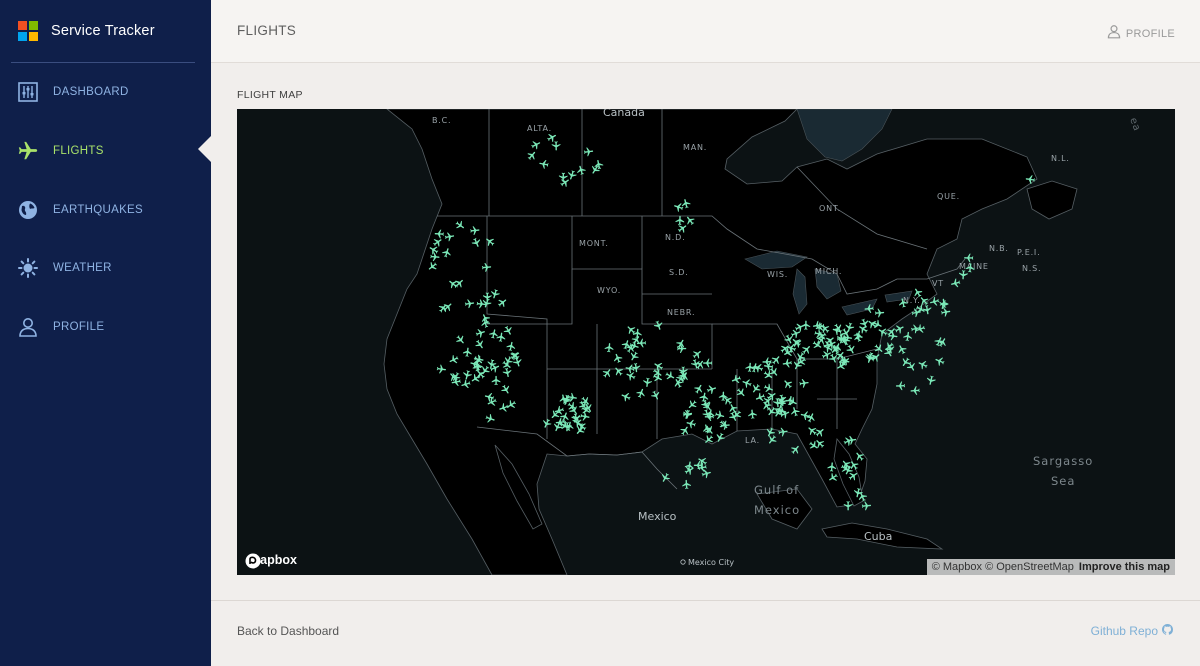 The height and width of the screenshot is (666, 1200). Describe the element at coordinates (777, 510) in the screenshot. I see `label-gulf-2: Mexico` at that location.